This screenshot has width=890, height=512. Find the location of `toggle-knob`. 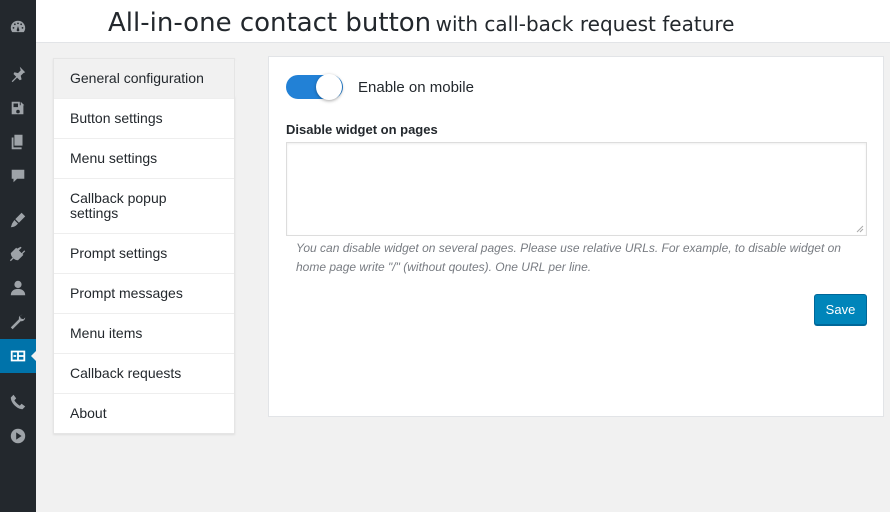

toggle-knob is located at coordinates (329, 87).